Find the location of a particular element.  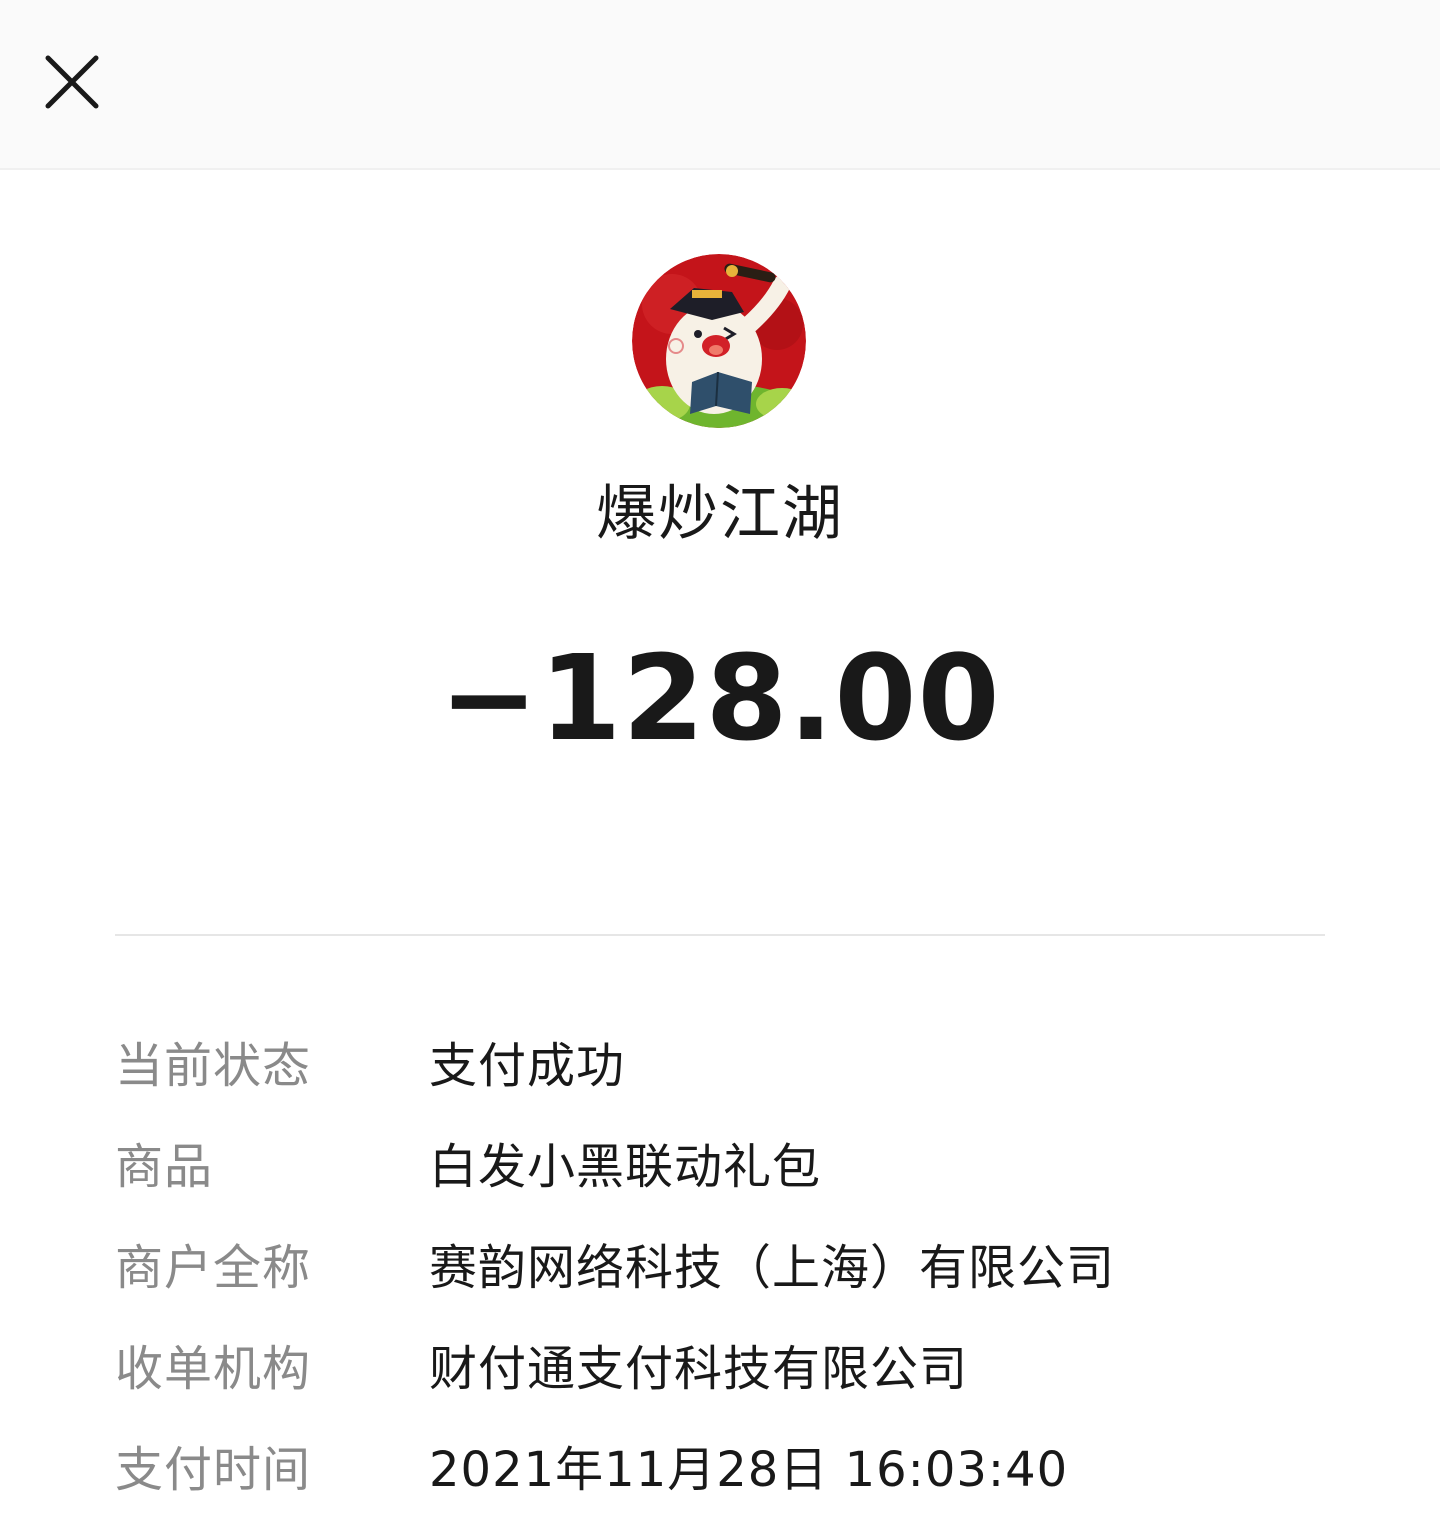

detail-row-status: 当前状态 支付成功 is located at coordinates (720, 1060).